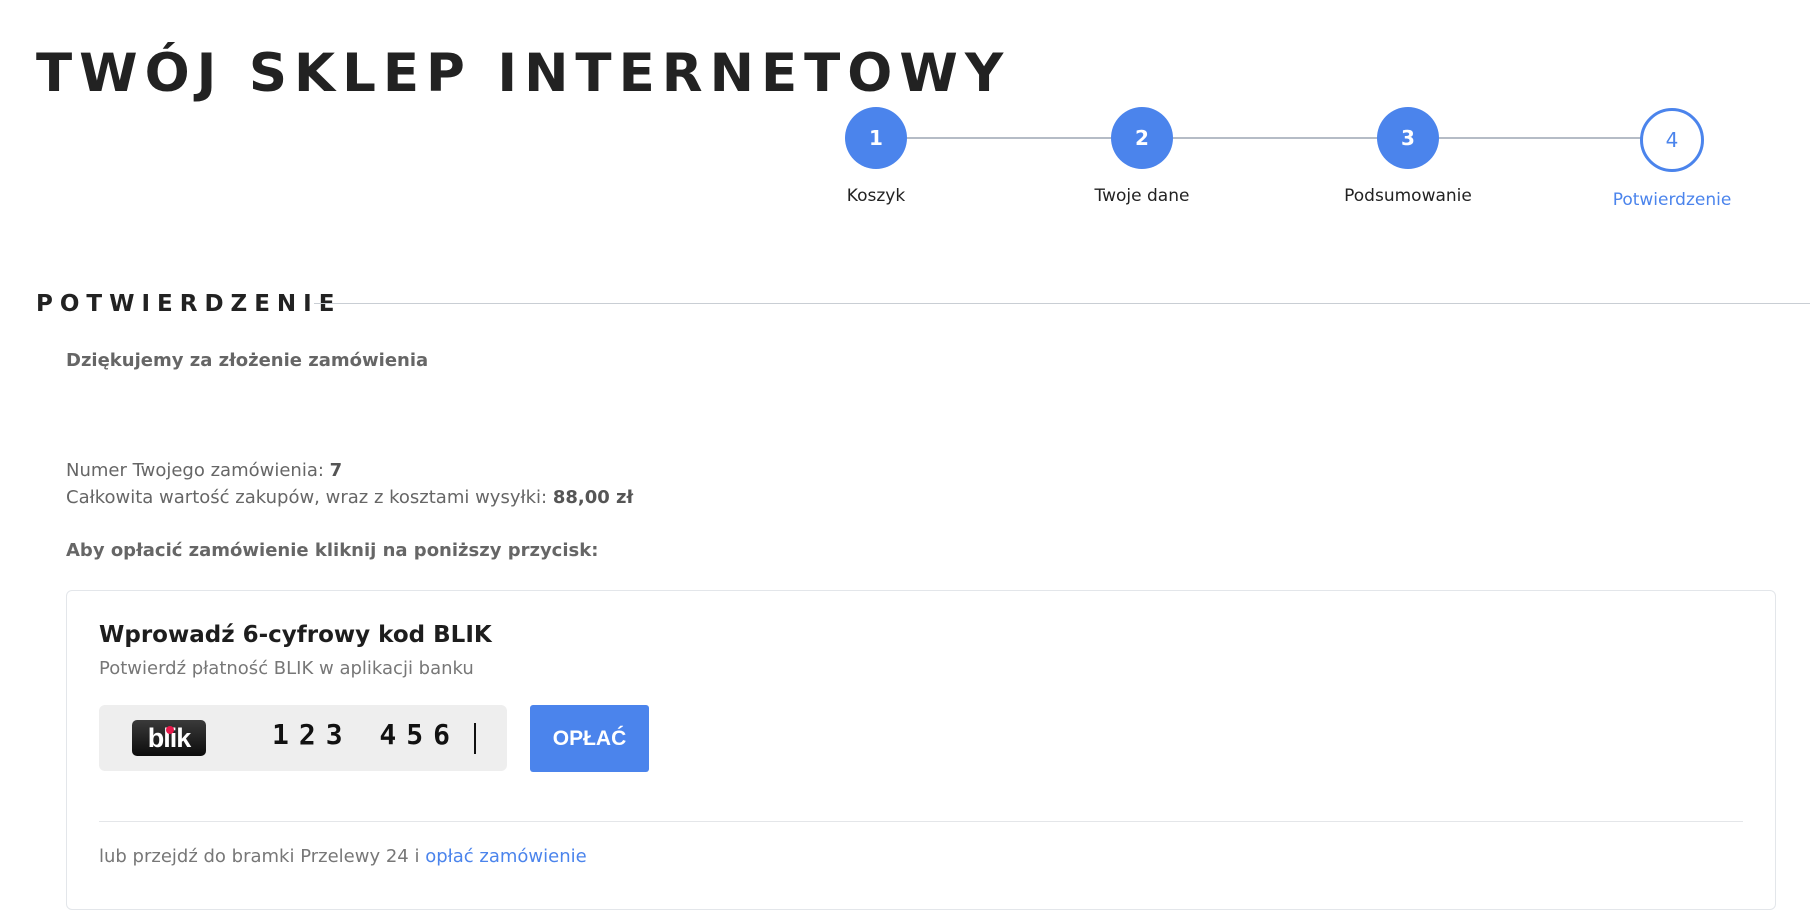 The height and width of the screenshot is (910, 1810). What do you see at coordinates (475, 738) in the screenshot?
I see `text-caret` at bounding box center [475, 738].